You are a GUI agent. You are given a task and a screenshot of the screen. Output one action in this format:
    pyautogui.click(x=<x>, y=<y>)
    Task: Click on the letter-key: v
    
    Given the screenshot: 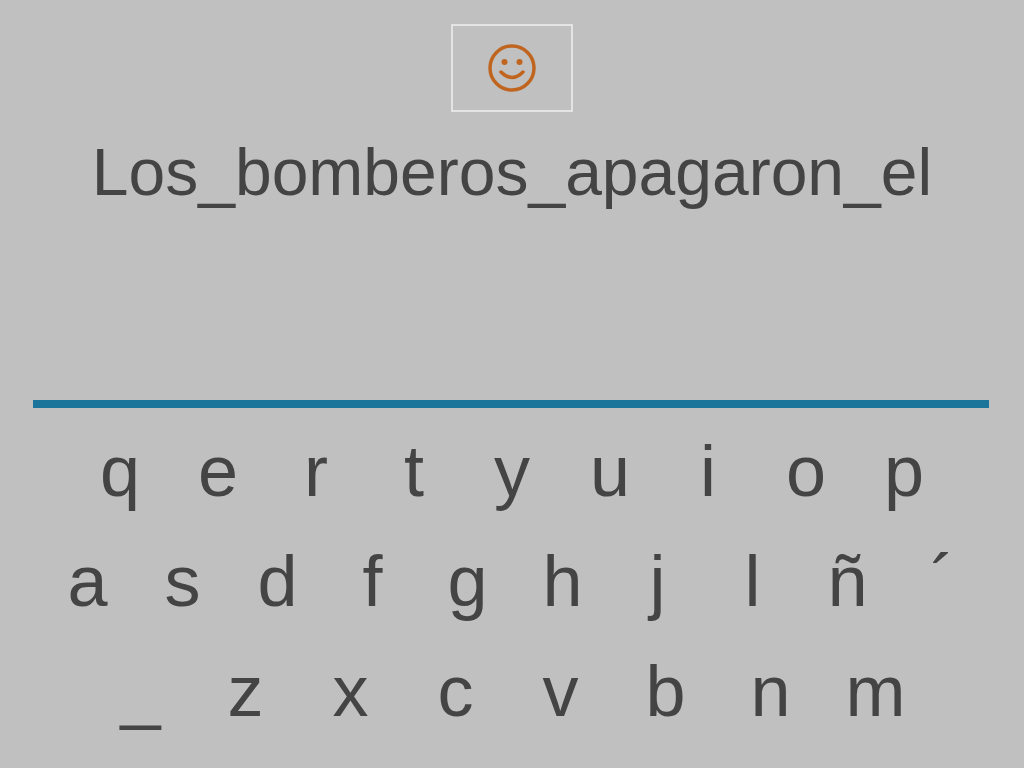 What is the action you would take?
    pyautogui.click(x=560, y=691)
    